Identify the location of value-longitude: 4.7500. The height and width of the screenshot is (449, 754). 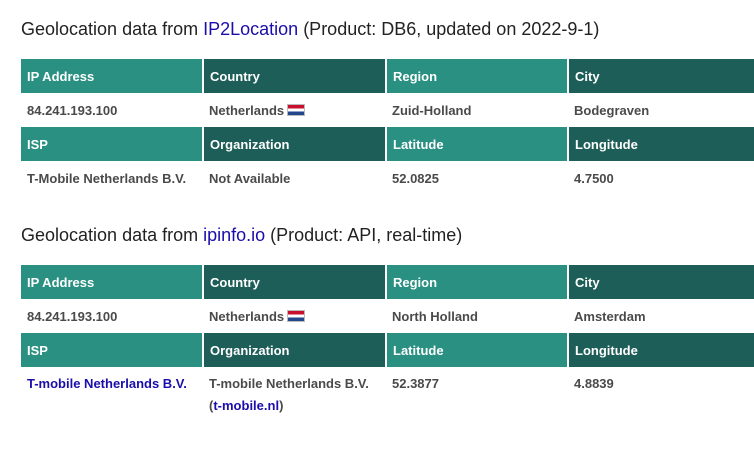
(661, 178).